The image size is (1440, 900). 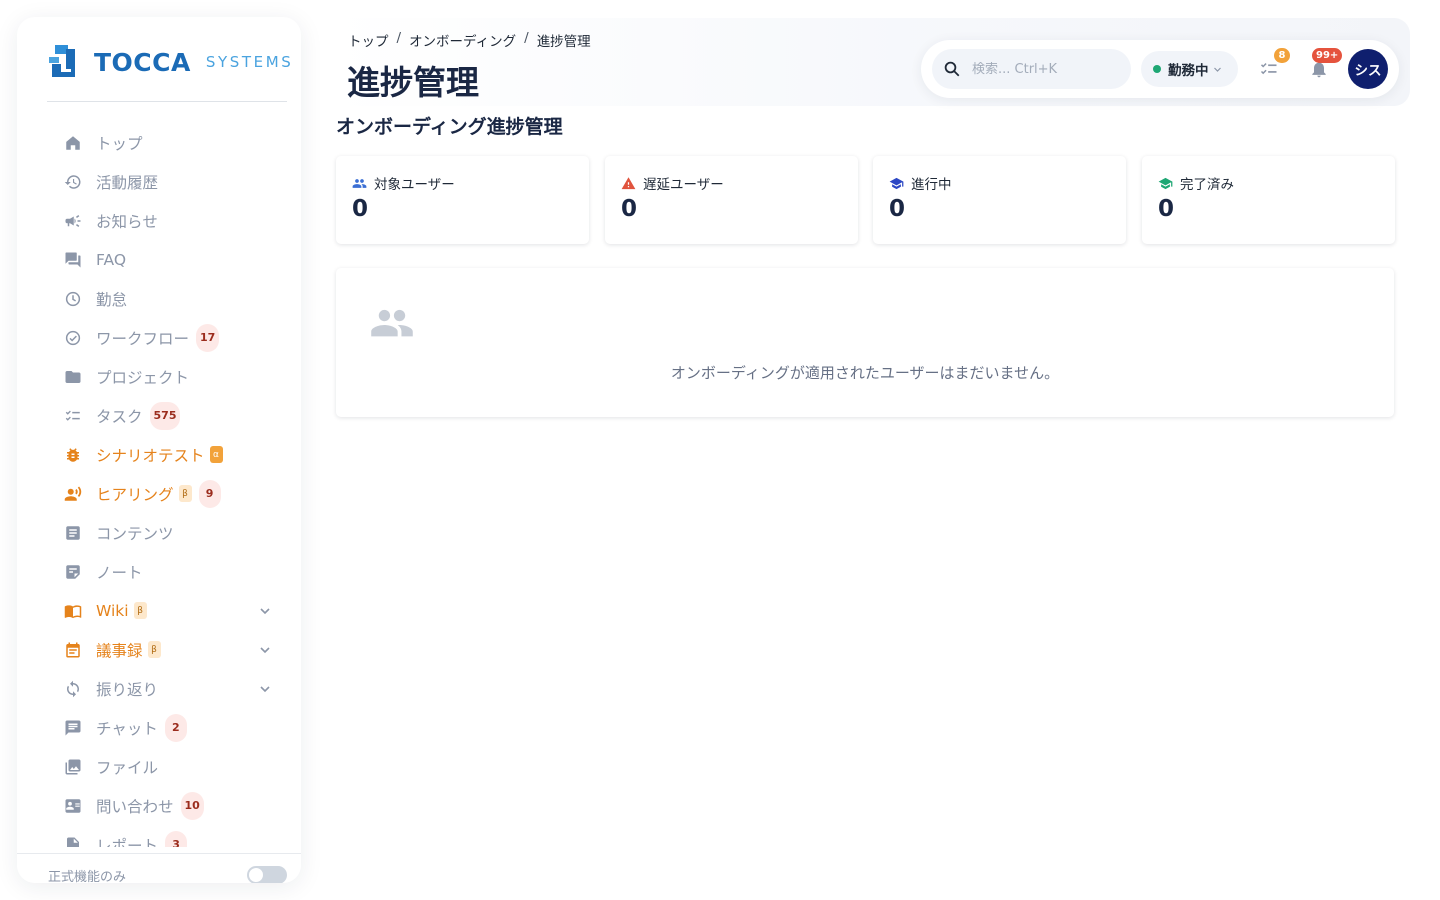 I want to click on sidebar-item-label: ヒアリング, so click(x=135, y=494).